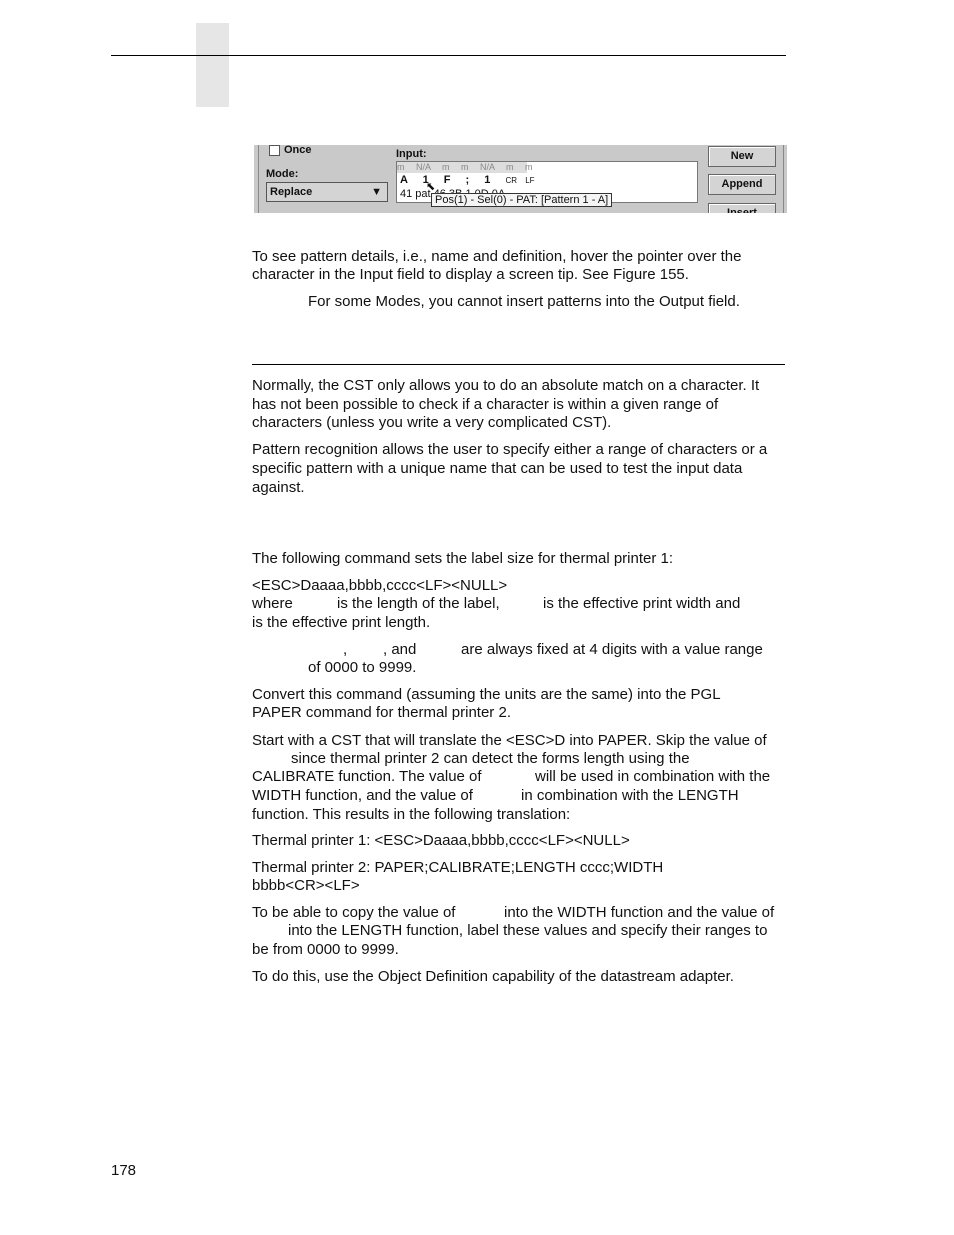 Image resolution: width=954 pixels, height=1235 pixels. I want to click on text-fragment: is the effective print width and, so click(642, 603).